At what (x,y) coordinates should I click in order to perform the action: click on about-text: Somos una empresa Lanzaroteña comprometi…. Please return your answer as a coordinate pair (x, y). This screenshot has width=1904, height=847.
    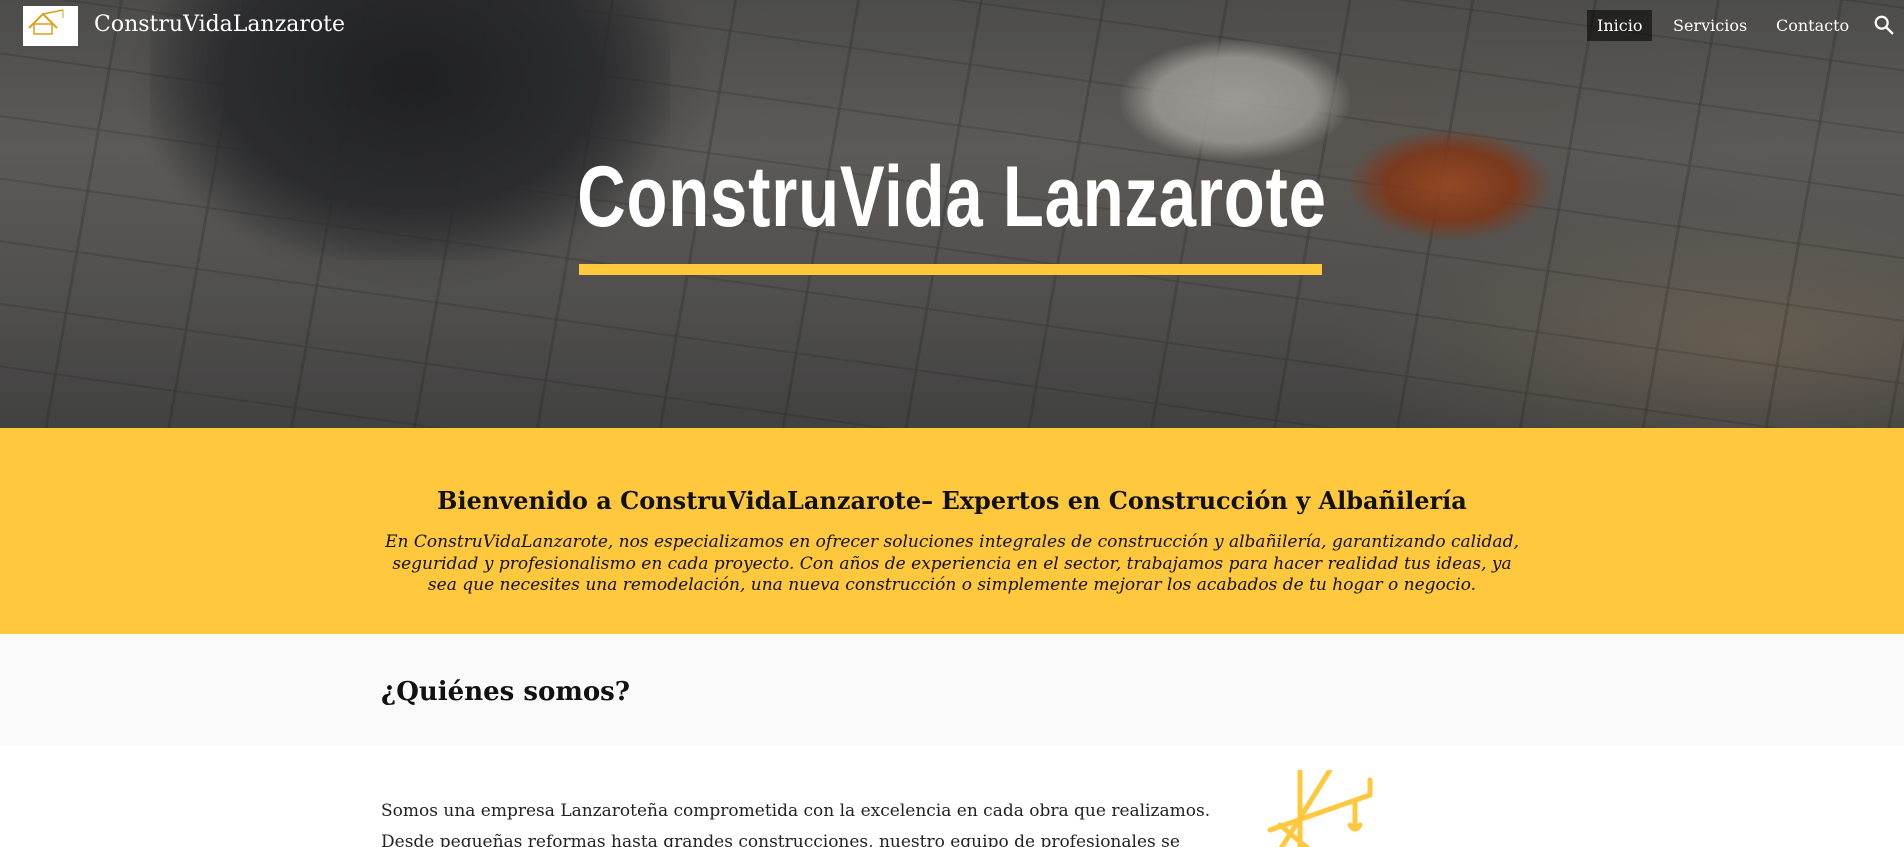
    Looking at the image, I should click on (796, 824).